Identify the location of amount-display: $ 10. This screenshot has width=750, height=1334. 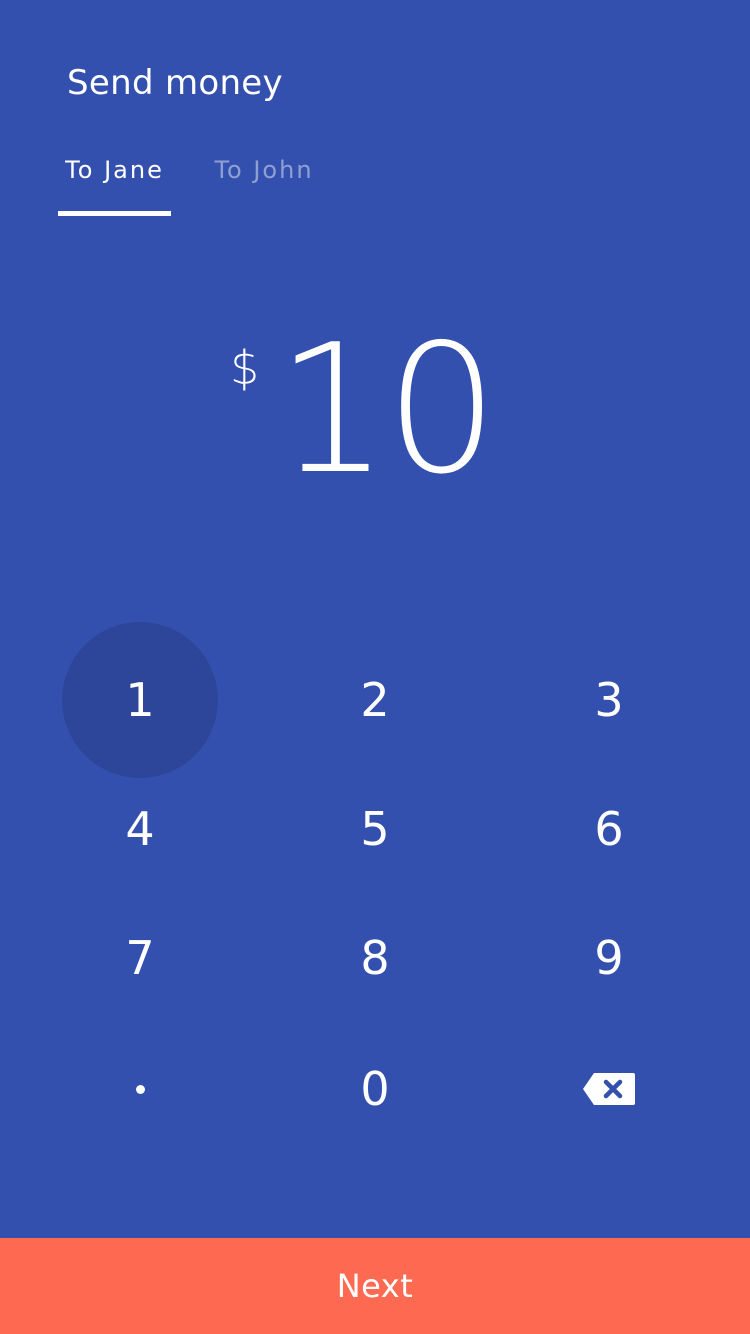
(375, 410).